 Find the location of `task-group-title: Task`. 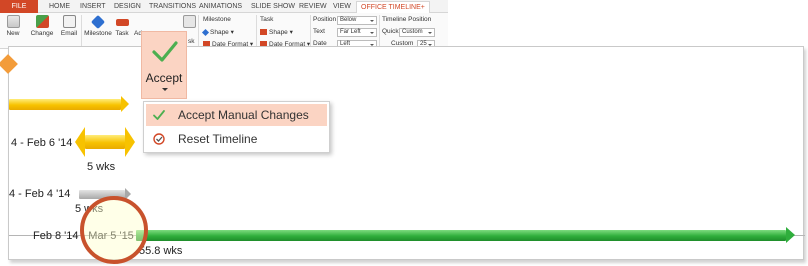

task-group-title: Task is located at coordinates (267, 19).